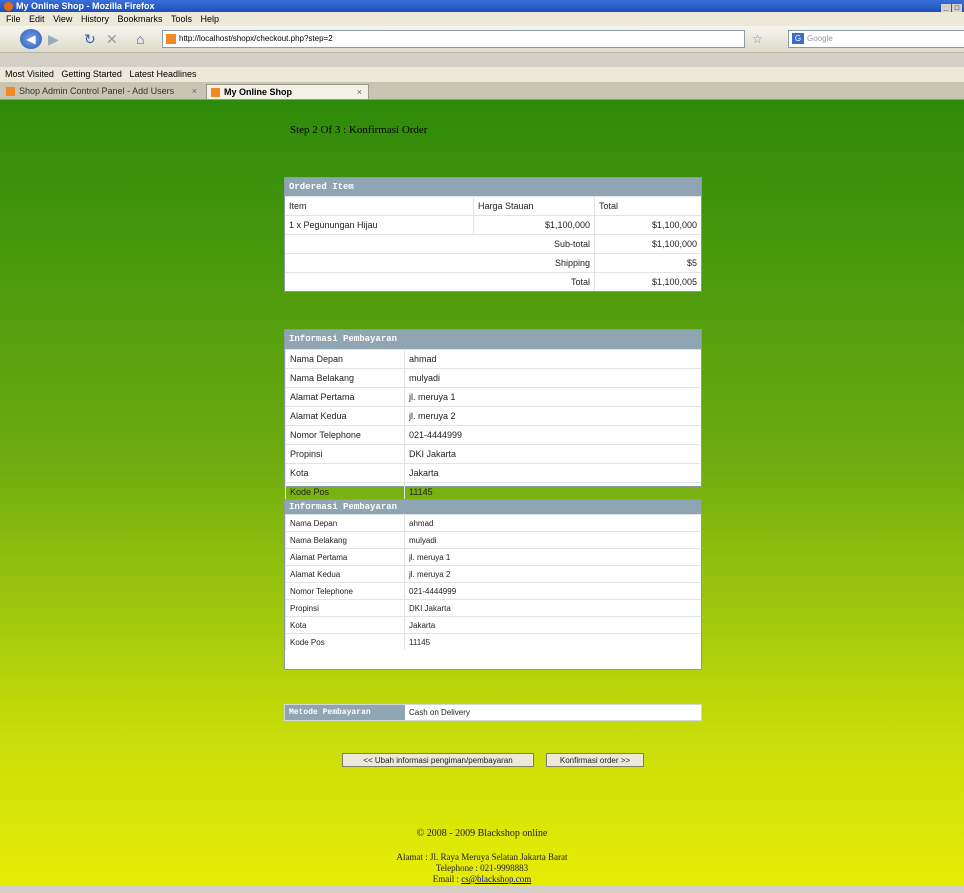 The image size is (964, 893). I want to click on window-title: My Online Shop - Mozilla Firefox, so click(85, 6).